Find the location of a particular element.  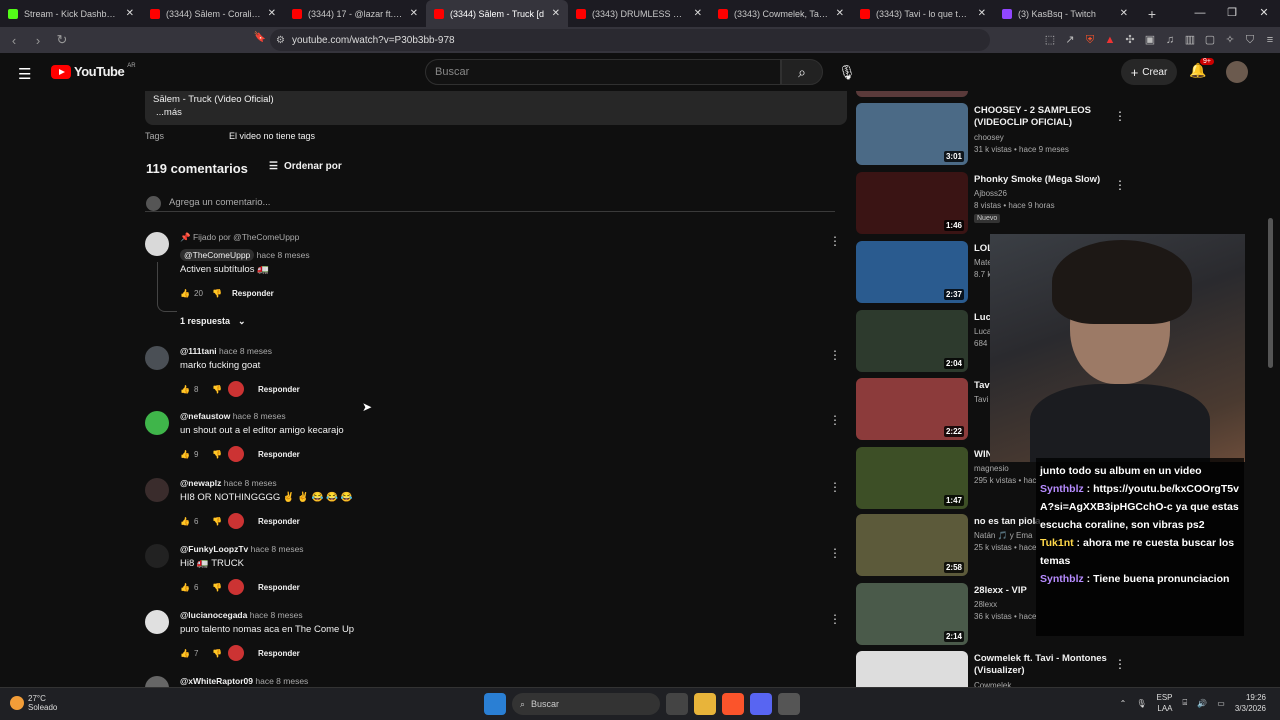

video-channel: Ajboss26 is located at coordinates (990, 193).